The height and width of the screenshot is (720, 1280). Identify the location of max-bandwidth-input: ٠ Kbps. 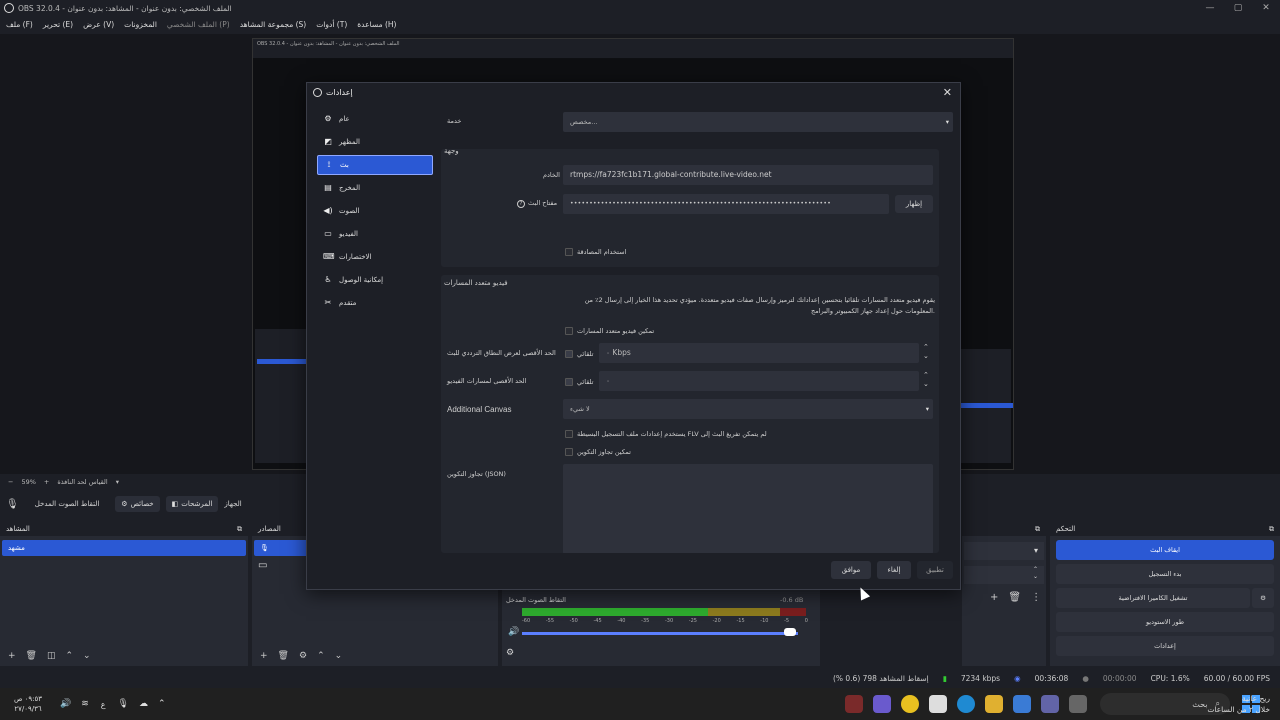
(759, 353).